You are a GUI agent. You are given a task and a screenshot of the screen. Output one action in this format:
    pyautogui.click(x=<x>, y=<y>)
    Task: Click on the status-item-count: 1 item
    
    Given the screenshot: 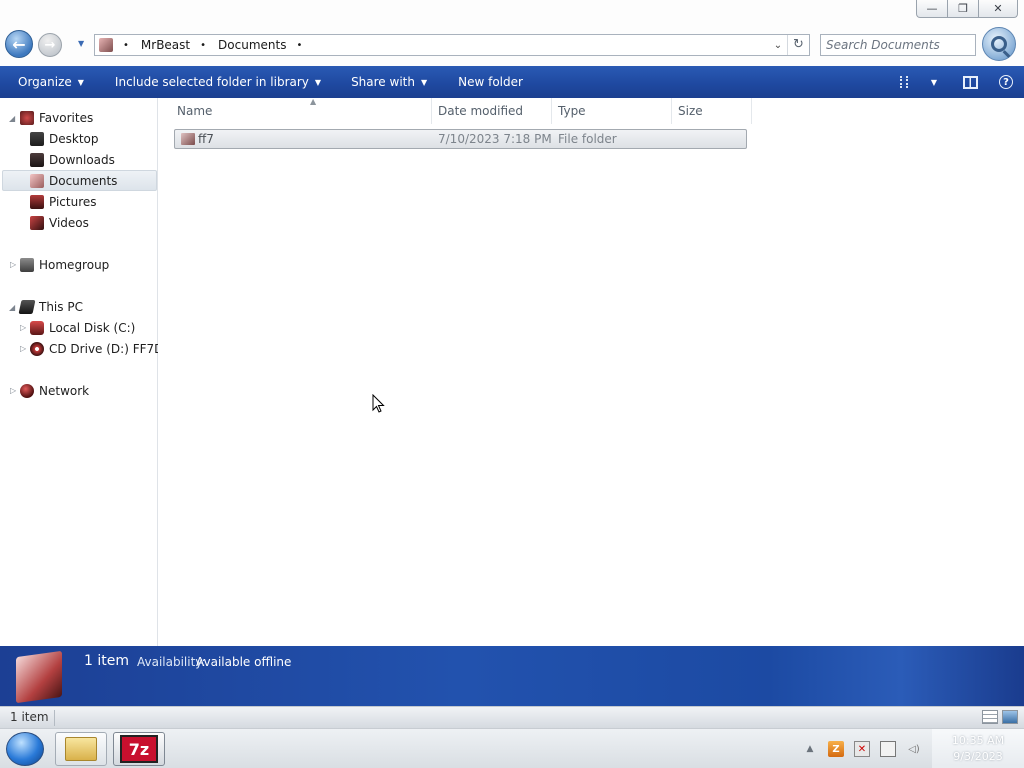 What is the action you would take?
    pyautogui.click(x=29, y=717)
    